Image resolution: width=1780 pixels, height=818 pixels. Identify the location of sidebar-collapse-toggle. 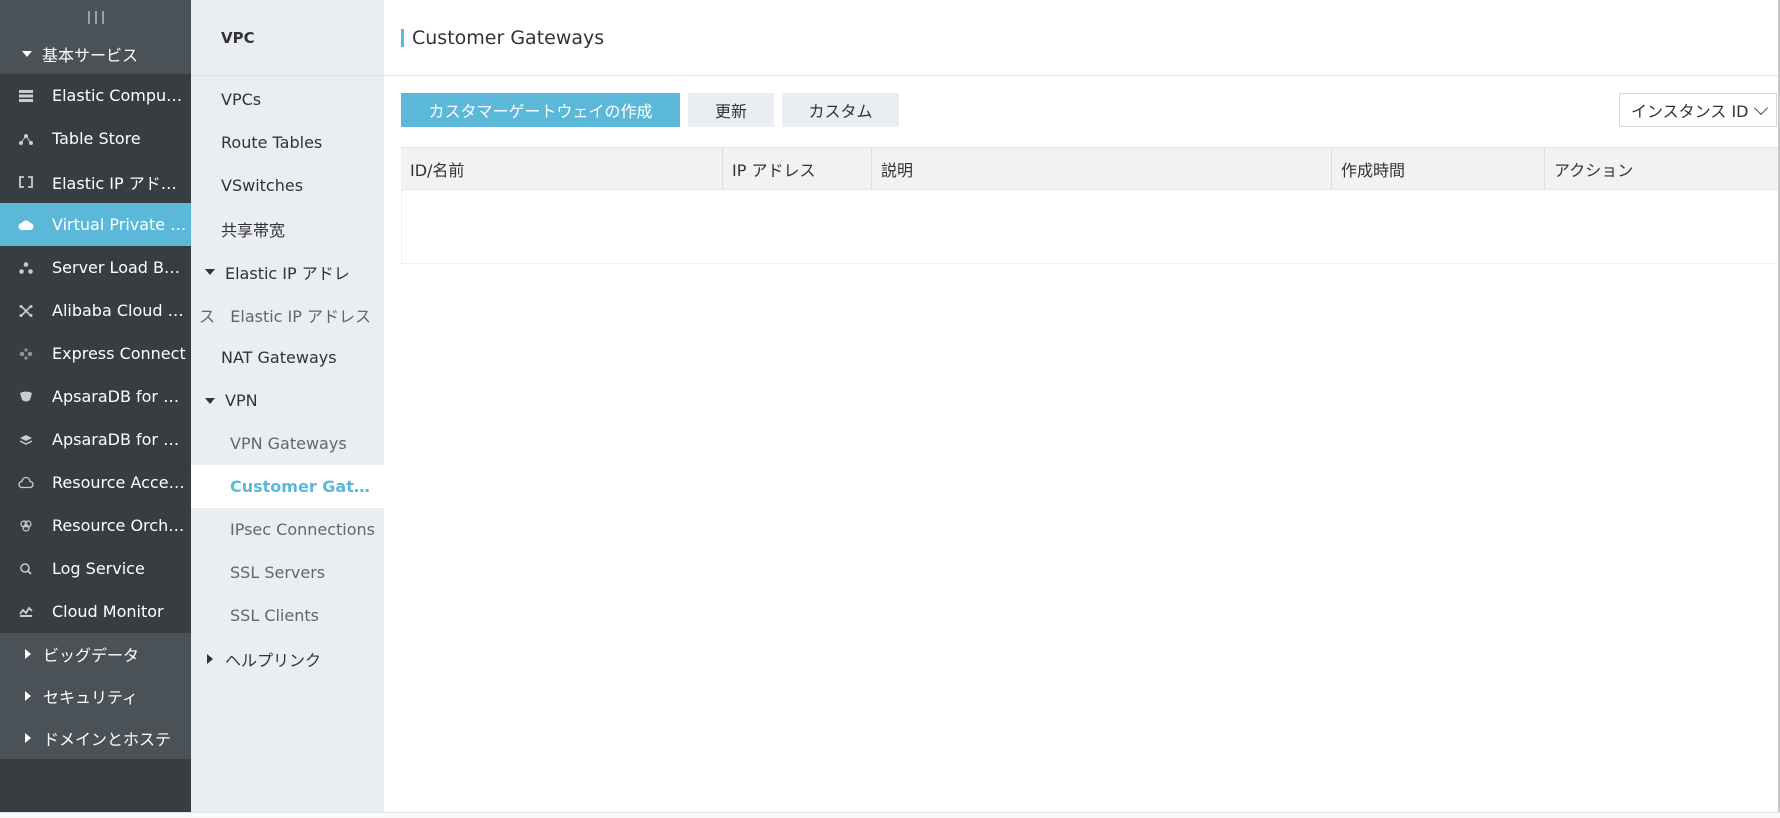
(95, 17).